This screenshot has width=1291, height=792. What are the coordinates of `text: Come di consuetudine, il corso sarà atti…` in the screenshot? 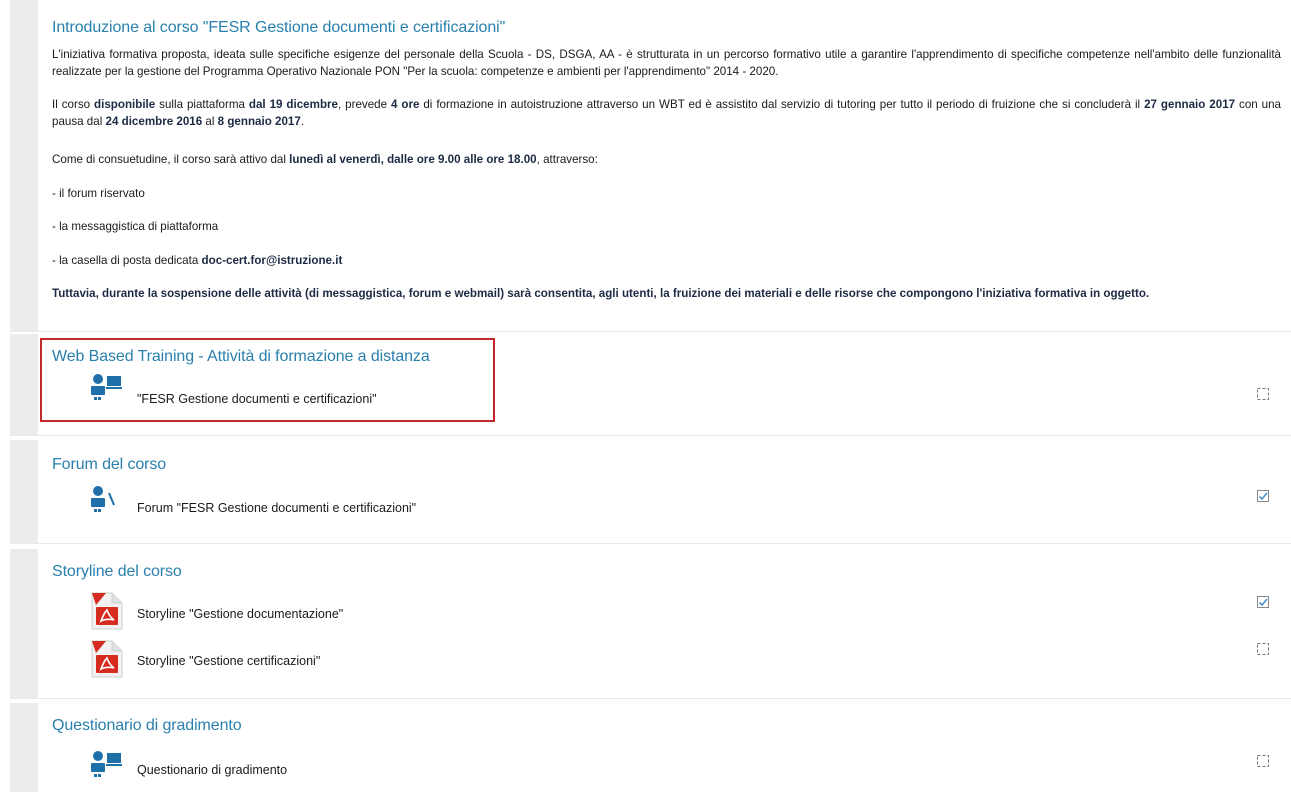 It's located at (171, 159).